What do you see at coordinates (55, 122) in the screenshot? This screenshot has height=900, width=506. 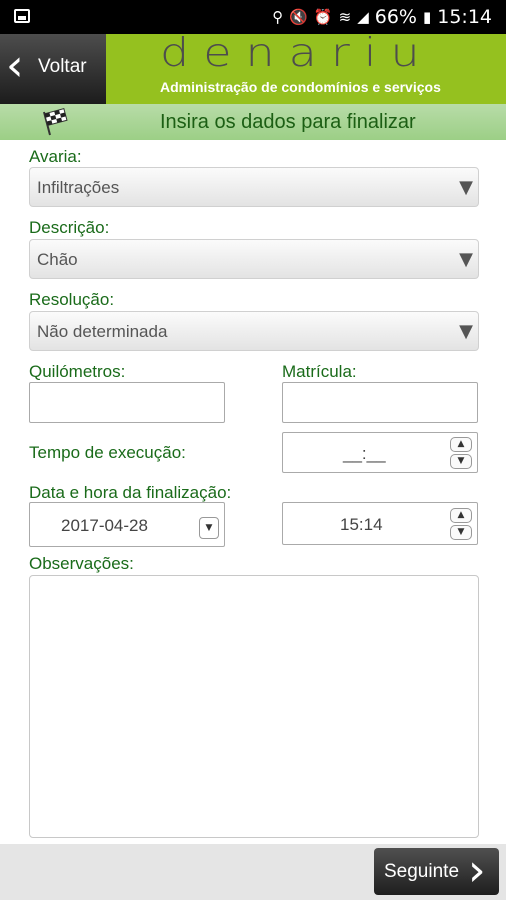 I see `checkered-flag-icon` at bounding box center [55, 122].